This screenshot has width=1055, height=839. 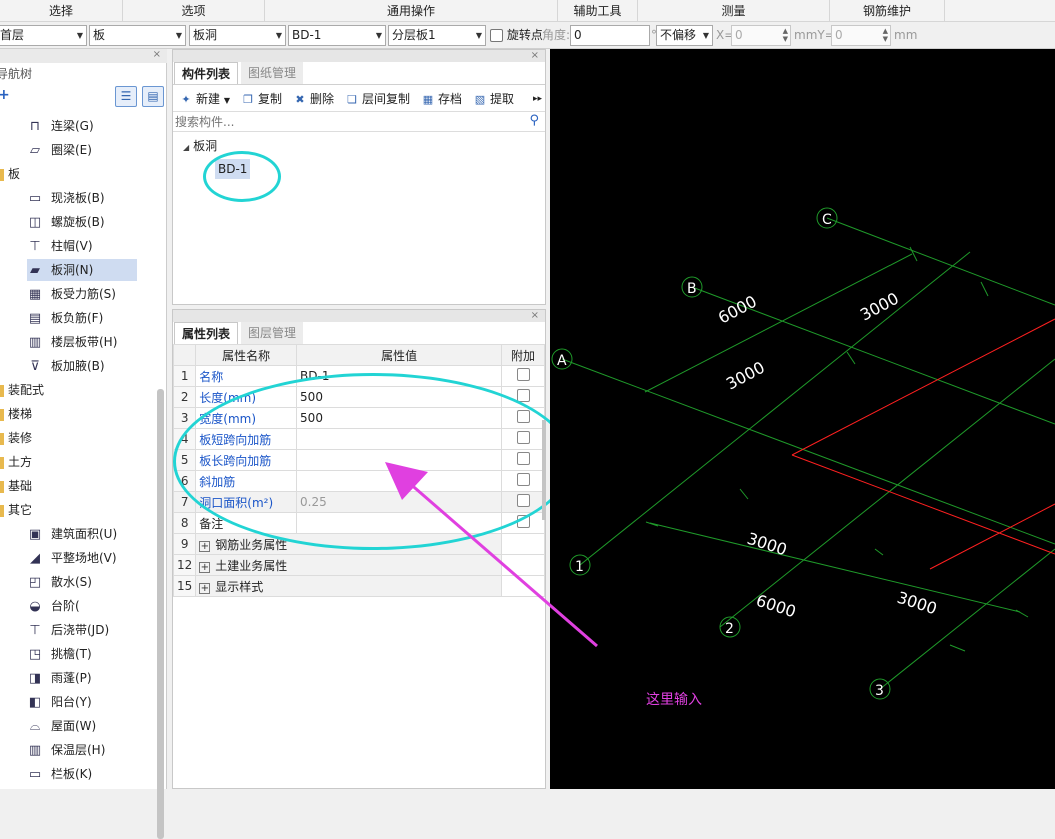 I want to click on sidebar-item-coupling-beam: ⊓ 连梁(G), so click(x=60, y=126).